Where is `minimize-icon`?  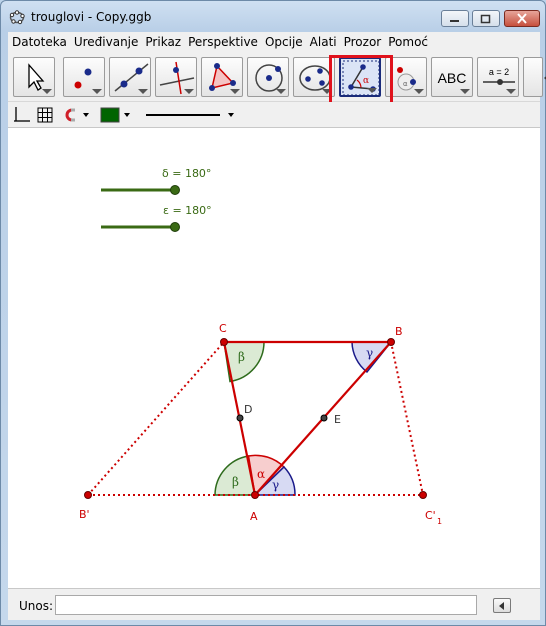 minimize-icon is located at coordinates (454, 20).